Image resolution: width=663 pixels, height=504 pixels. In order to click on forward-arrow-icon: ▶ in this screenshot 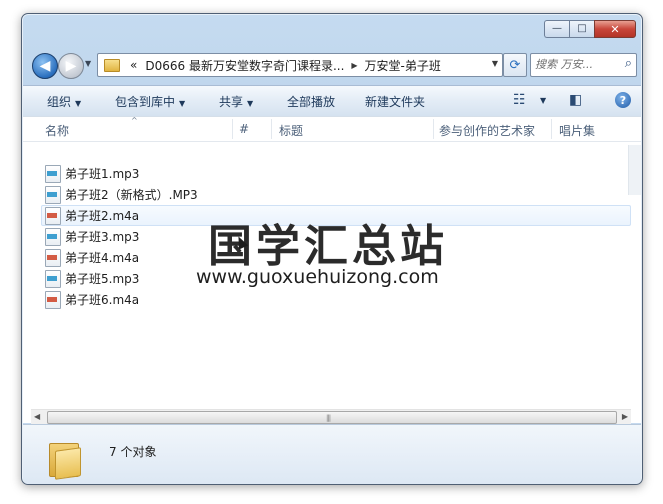, I will do `click(71, 66)`.